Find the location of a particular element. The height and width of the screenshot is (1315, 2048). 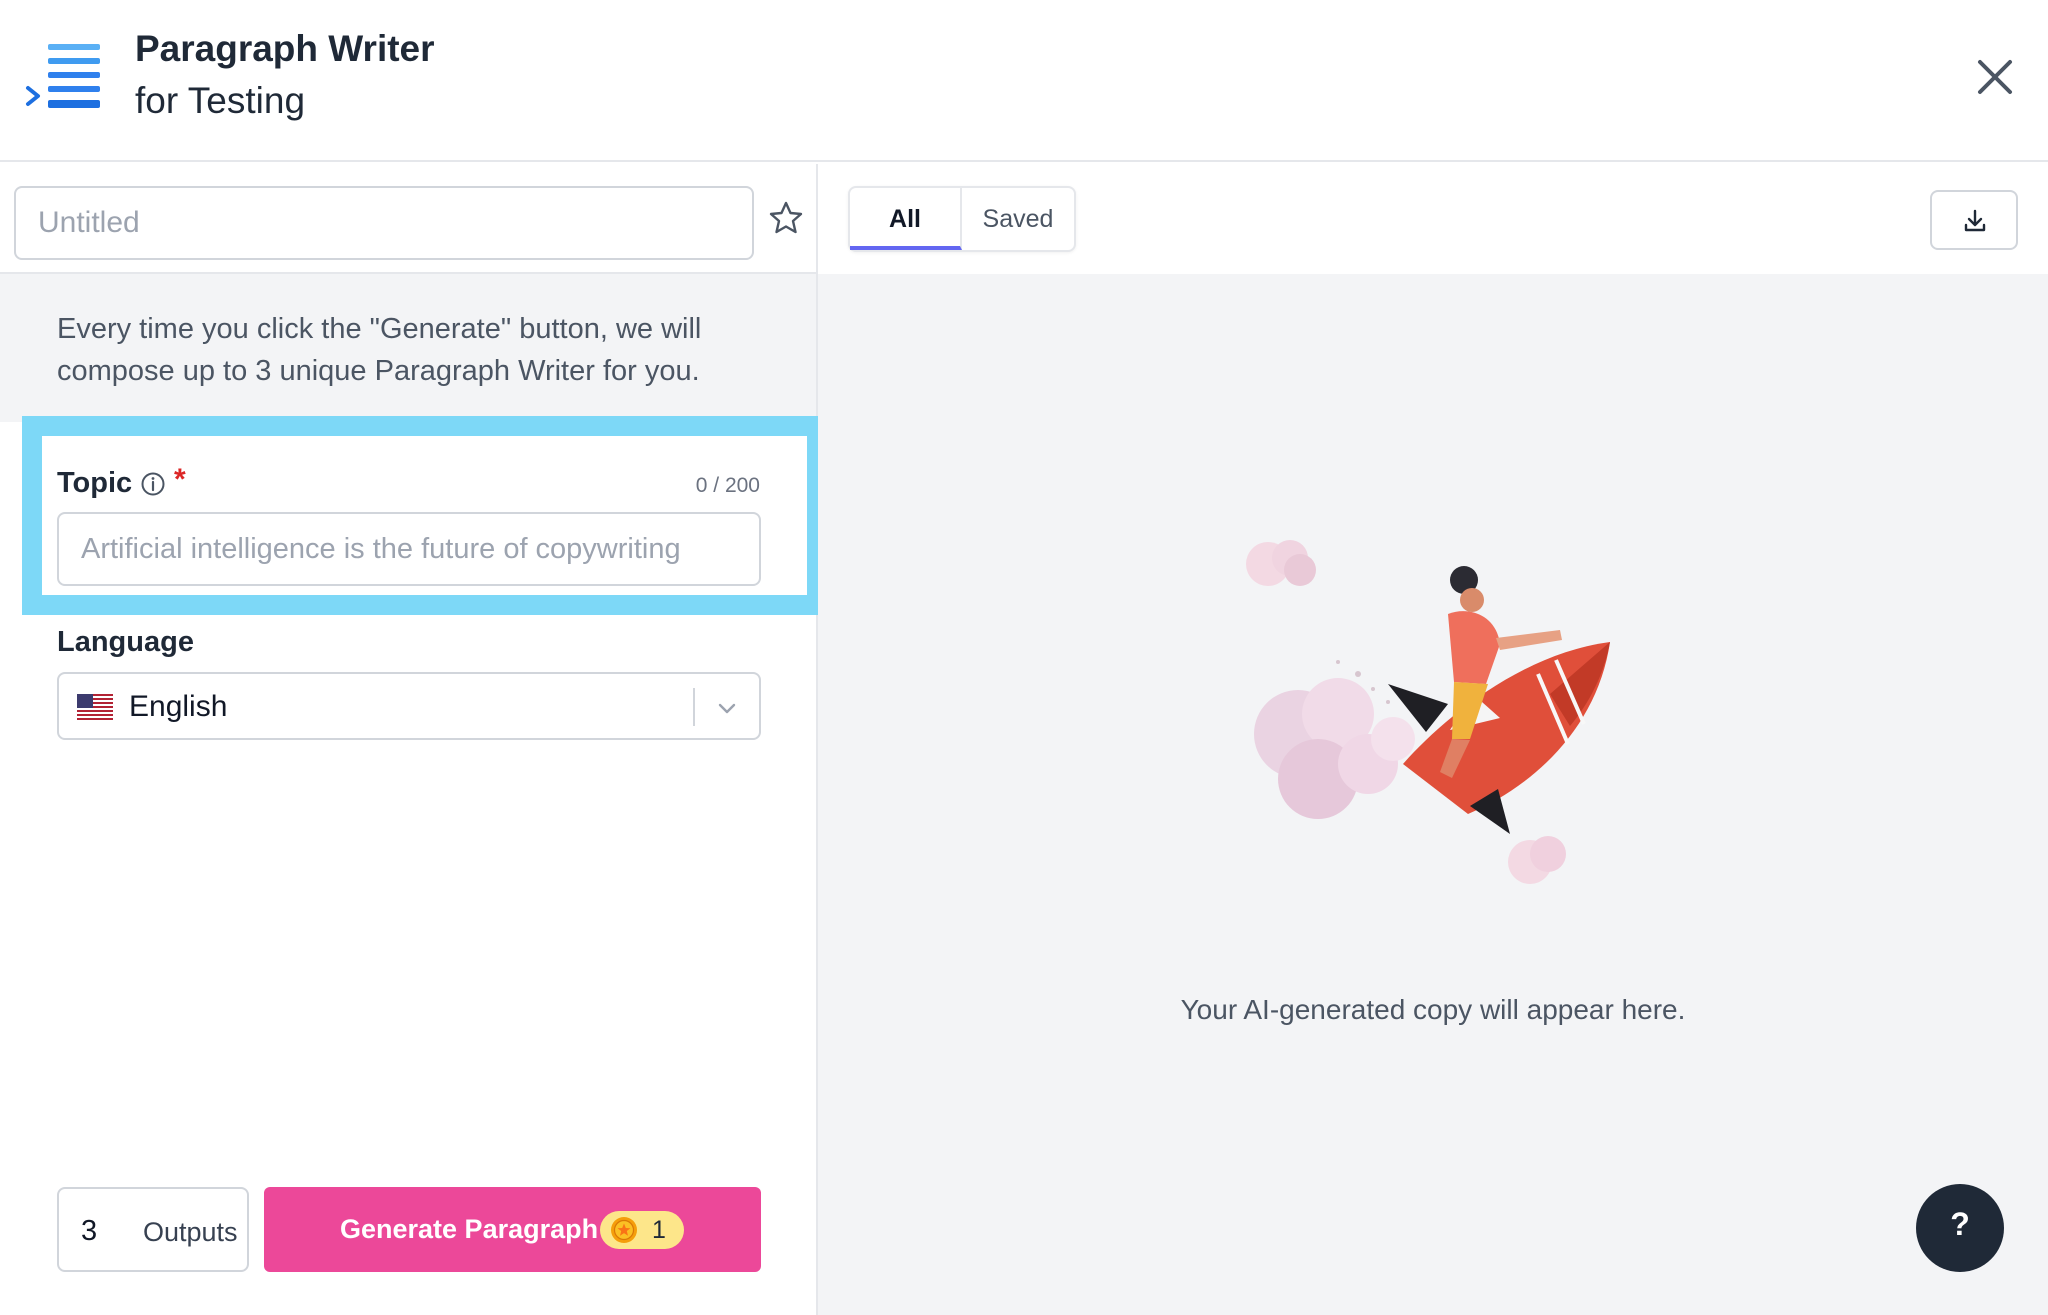

required-asterisk: * is located at coordinates (180, 479).